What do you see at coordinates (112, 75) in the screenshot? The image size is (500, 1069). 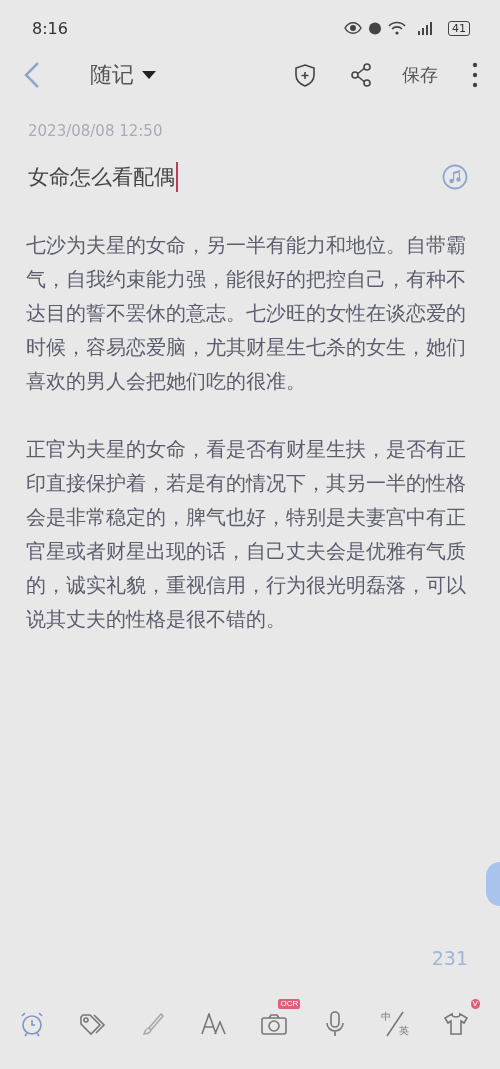 I see `notebook-title: 随记` at bounding box center [112, 75].